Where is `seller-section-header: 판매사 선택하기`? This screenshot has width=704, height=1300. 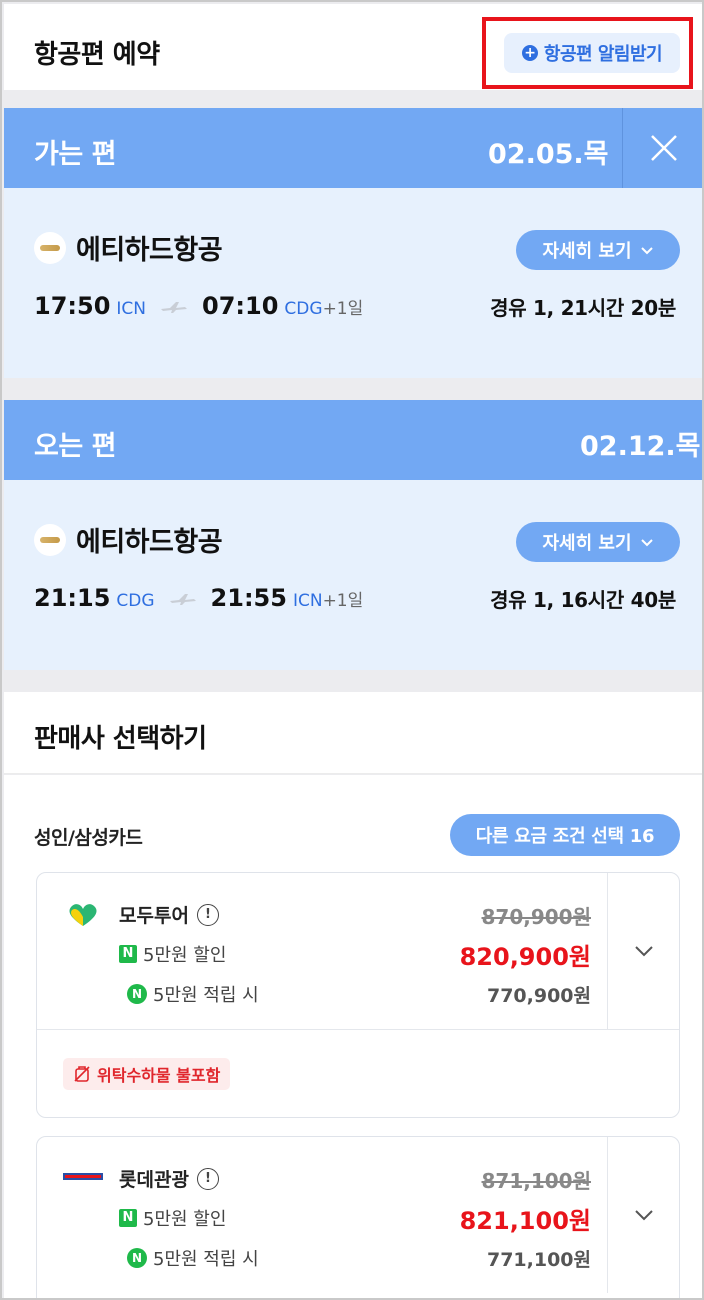 seller-section-header: 판매사 선택하기 is located at coordinates (353, 733).